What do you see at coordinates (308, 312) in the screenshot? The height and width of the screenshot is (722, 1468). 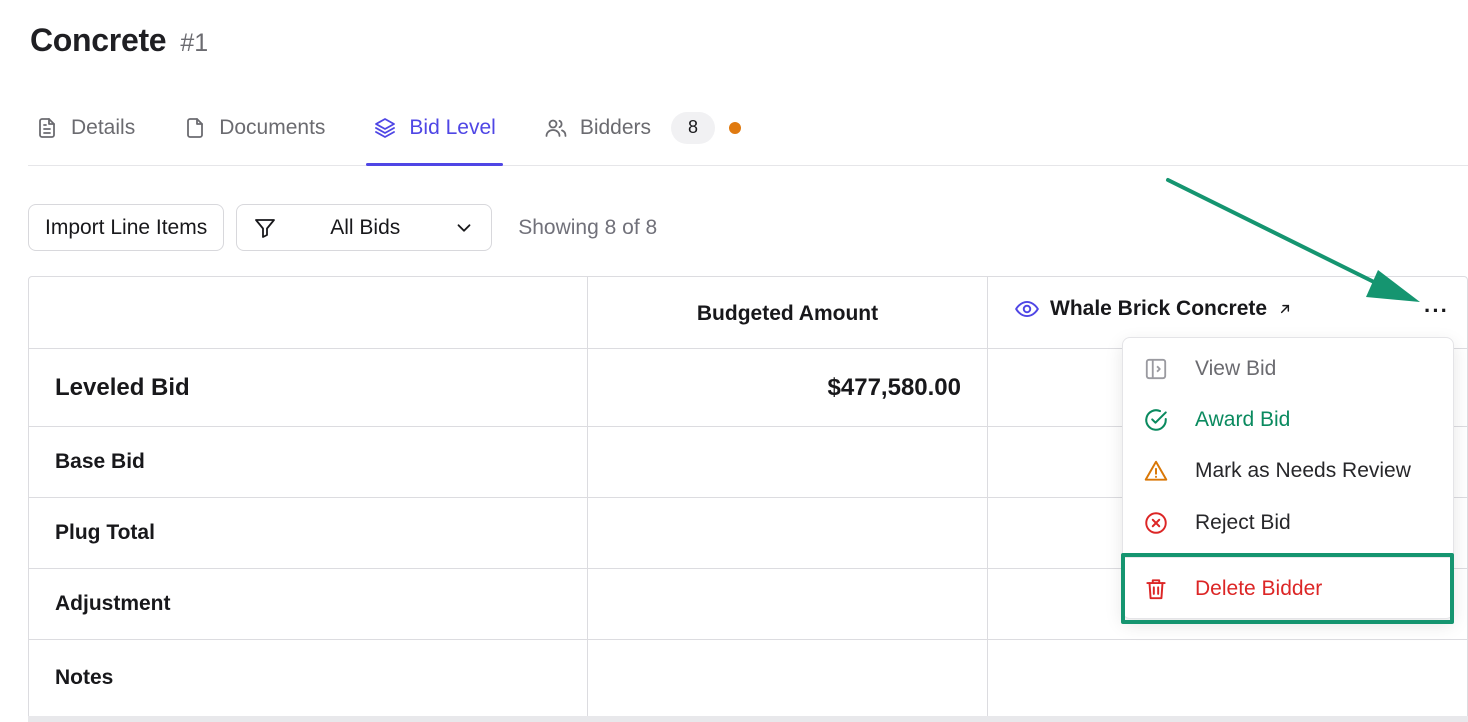 I see `header-cell-empty` at bounding box center [308, 312].